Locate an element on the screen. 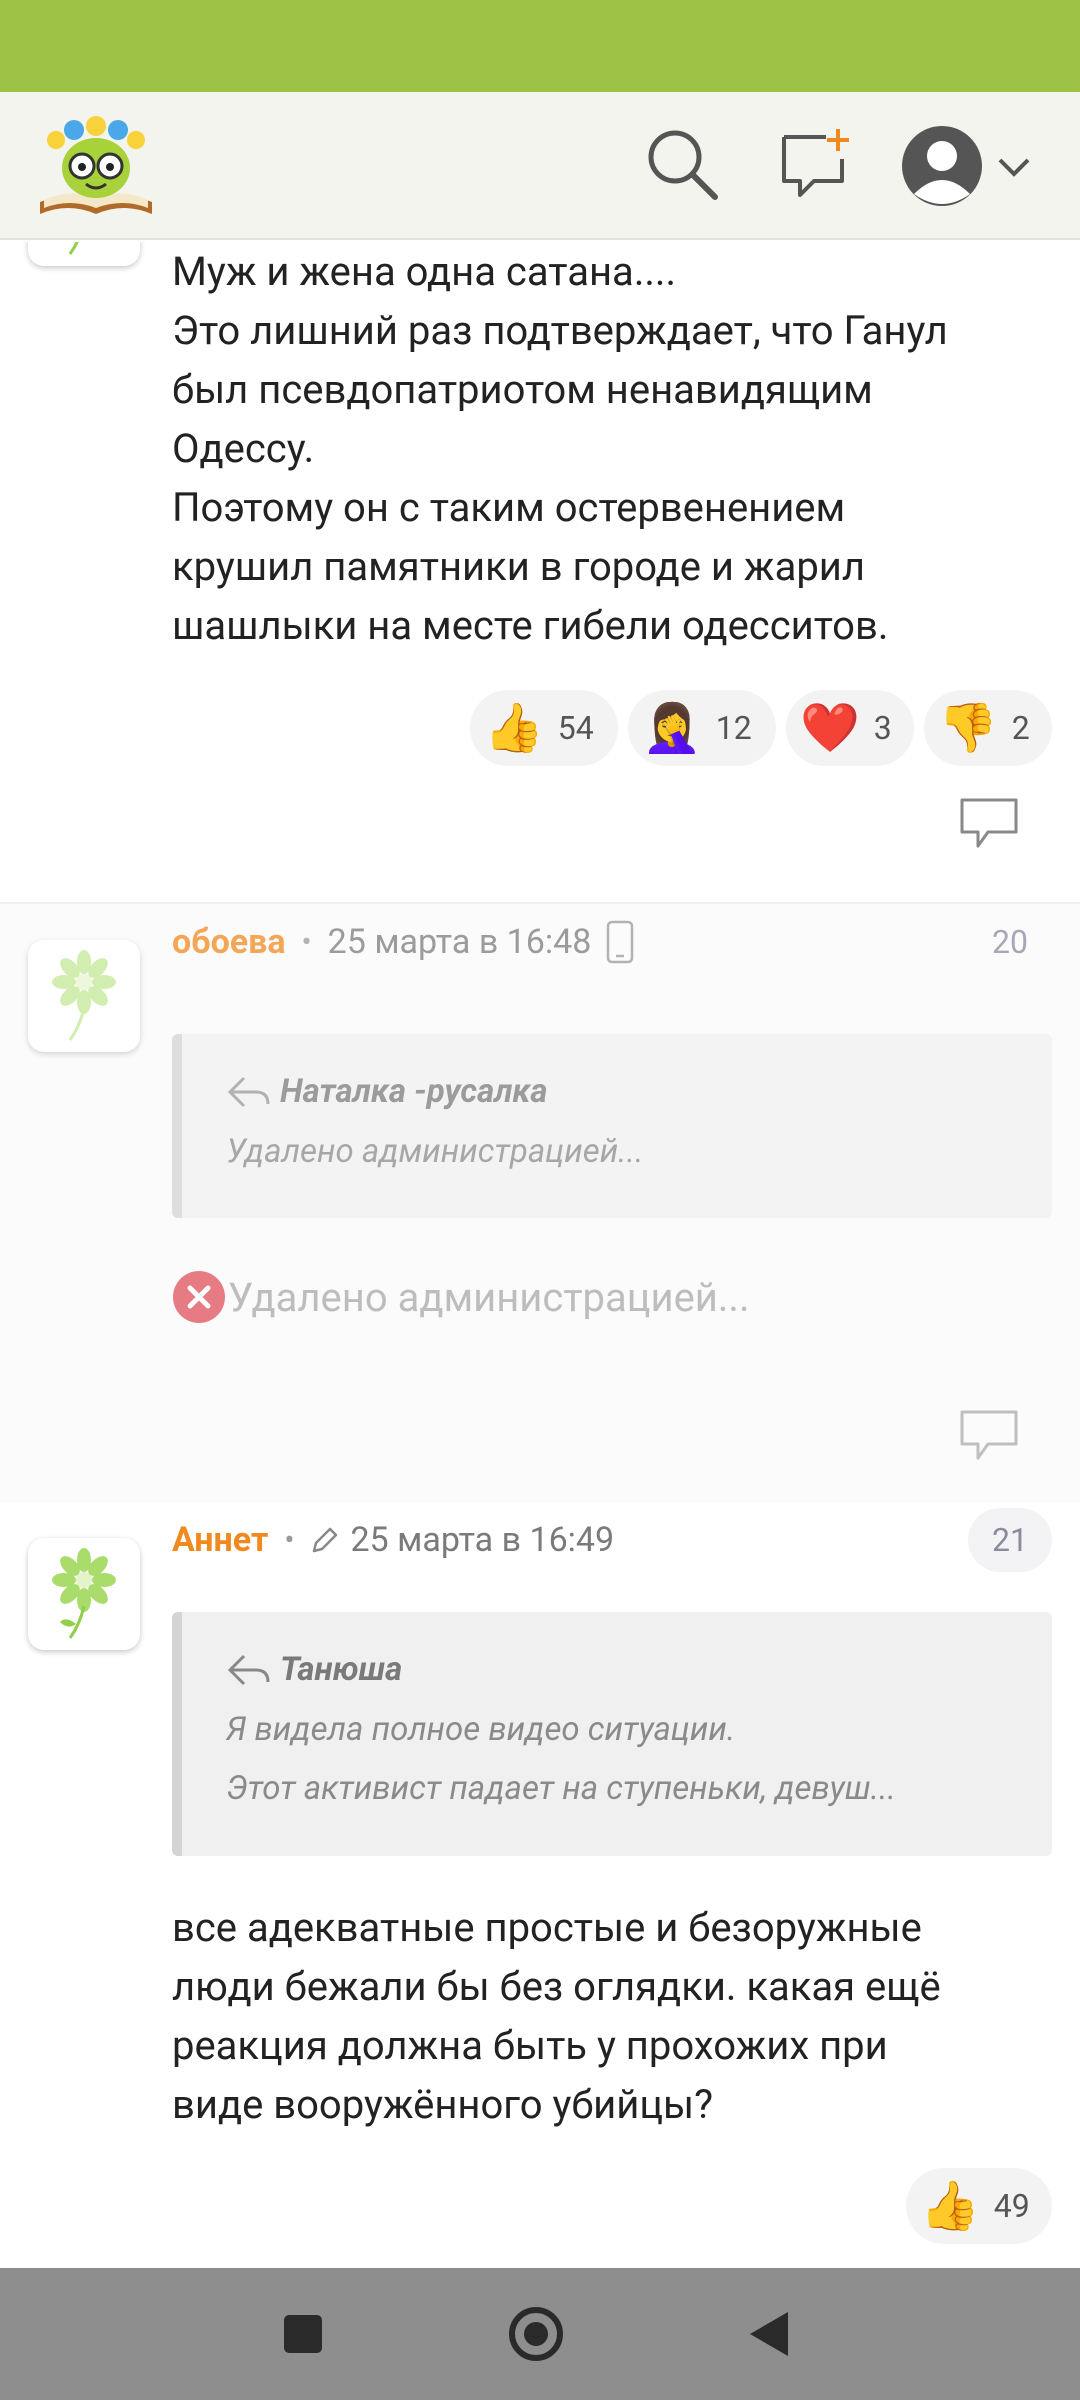  quote-author: Танюша is located at coordinates (341, 1669).